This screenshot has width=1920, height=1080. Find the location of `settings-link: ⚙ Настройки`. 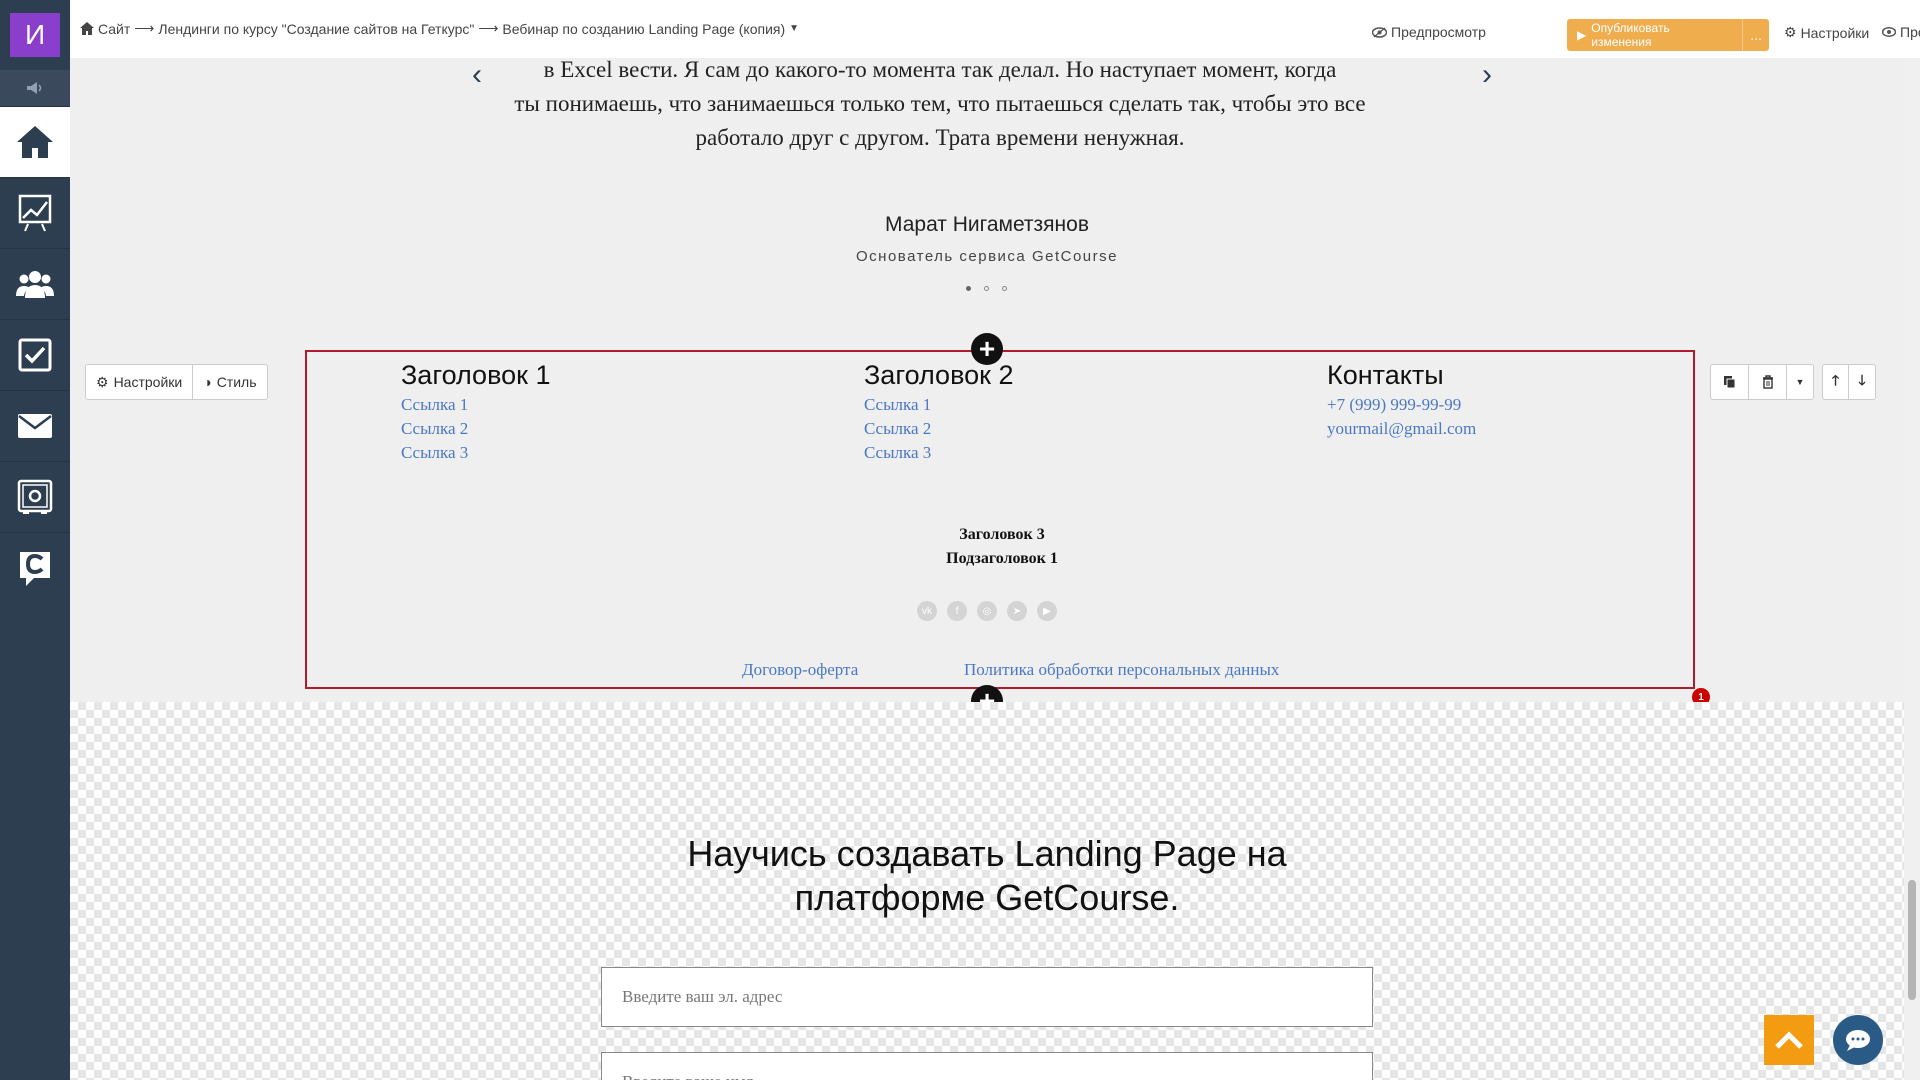

settings-link: ⚙ Настройки is located at coordinates (1826, 32).